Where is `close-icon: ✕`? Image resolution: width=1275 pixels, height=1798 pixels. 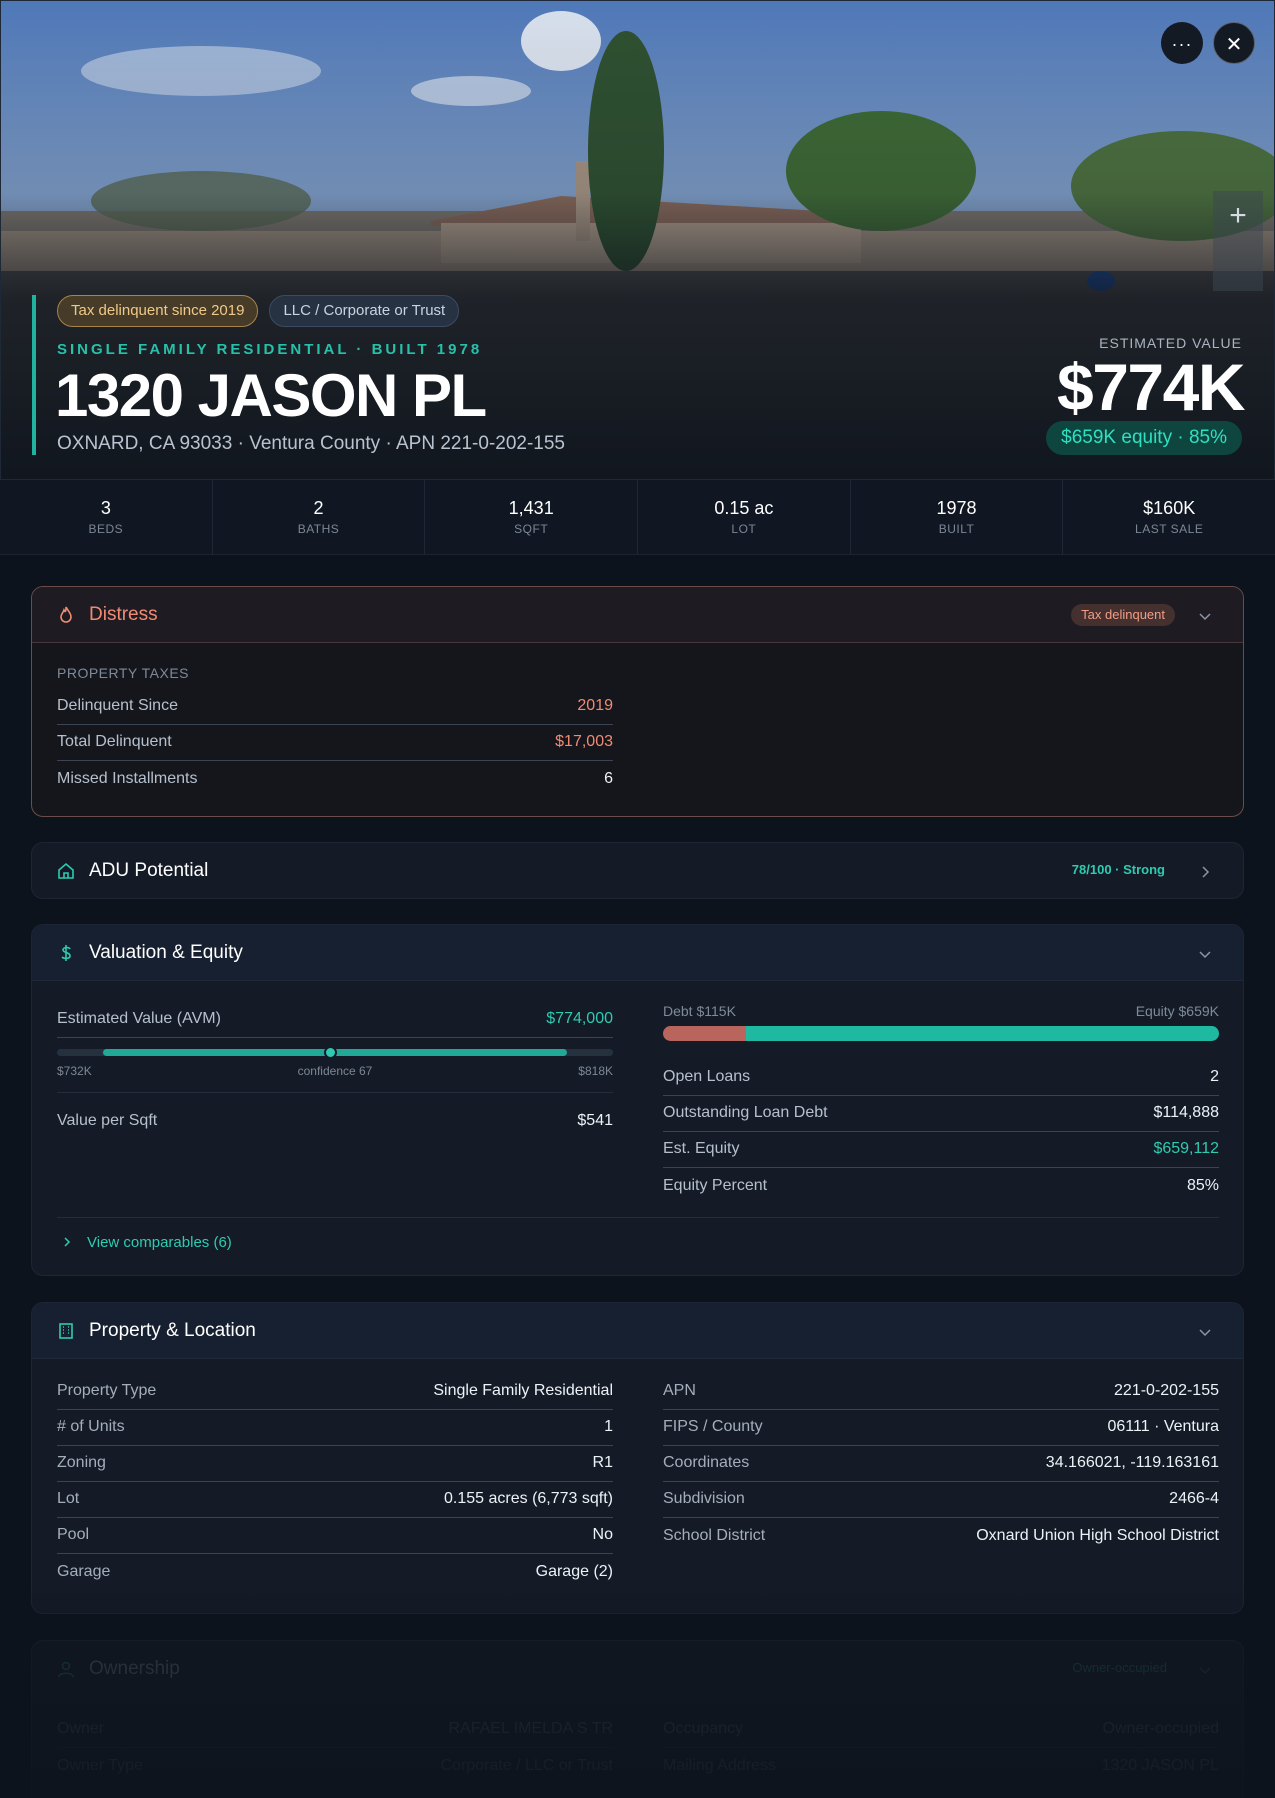
close-icon: ✕ is located at coordinates (1234, 45).